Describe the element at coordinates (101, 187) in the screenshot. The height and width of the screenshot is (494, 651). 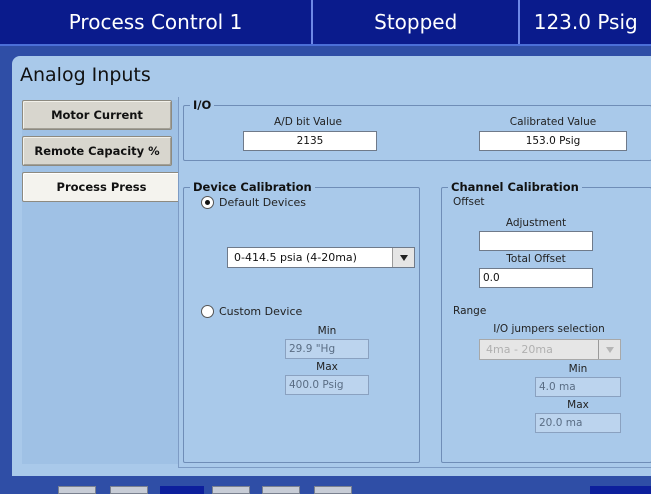
I see `tab-process-press: Process Press` at that location.